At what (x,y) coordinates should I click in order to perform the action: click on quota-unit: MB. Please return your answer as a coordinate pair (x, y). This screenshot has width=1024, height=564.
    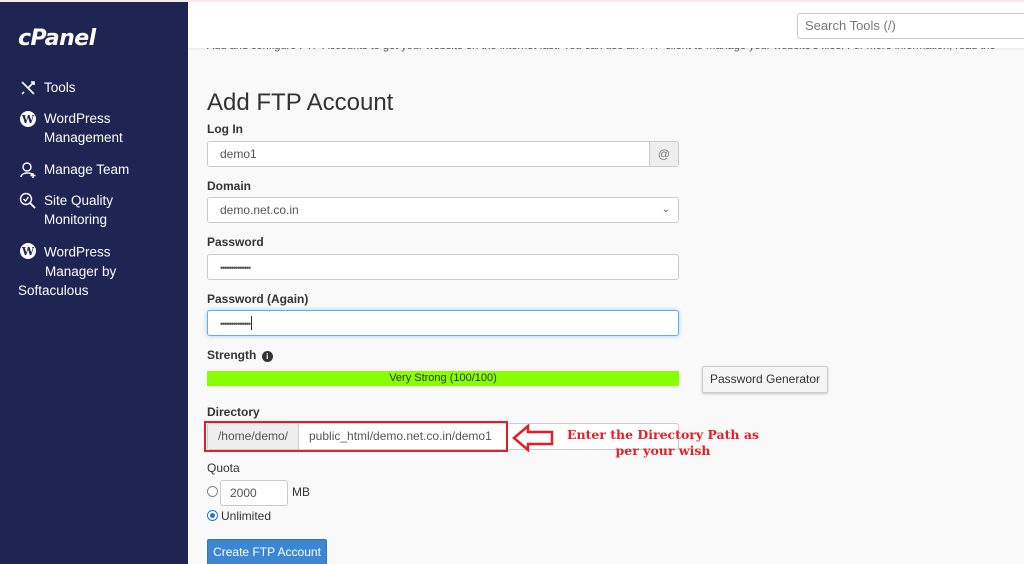
    Looking at the image, I should click on (301, 492).